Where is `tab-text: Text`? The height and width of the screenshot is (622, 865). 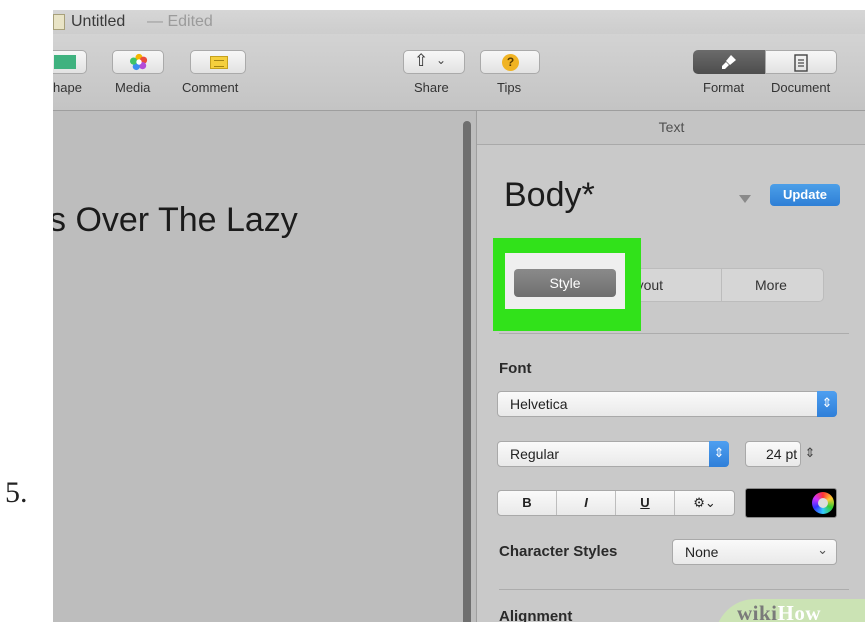 tab-text: Text is located at coordinates (671, 128).